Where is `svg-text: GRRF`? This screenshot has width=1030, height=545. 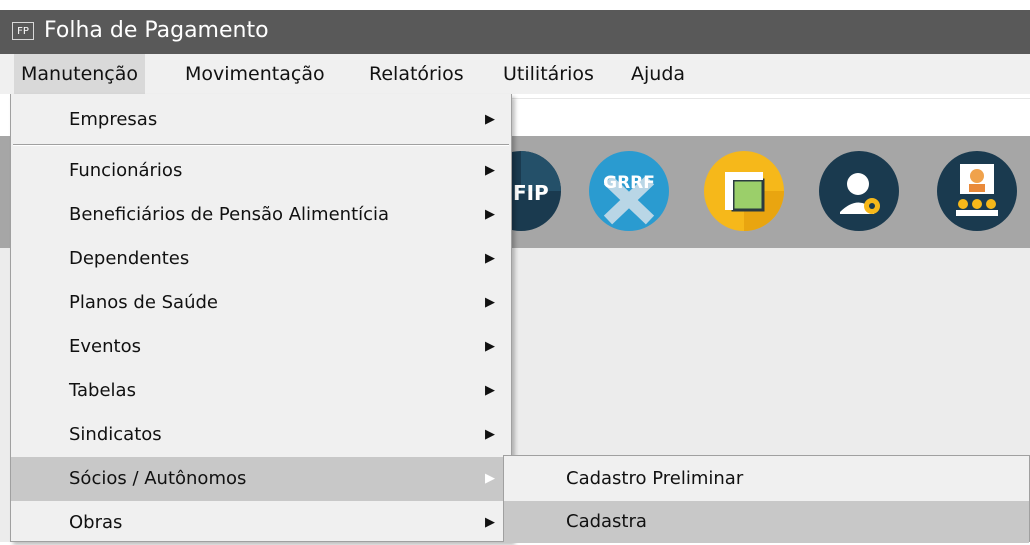 svg-text: GRRF is located at coordinates (629, 183).